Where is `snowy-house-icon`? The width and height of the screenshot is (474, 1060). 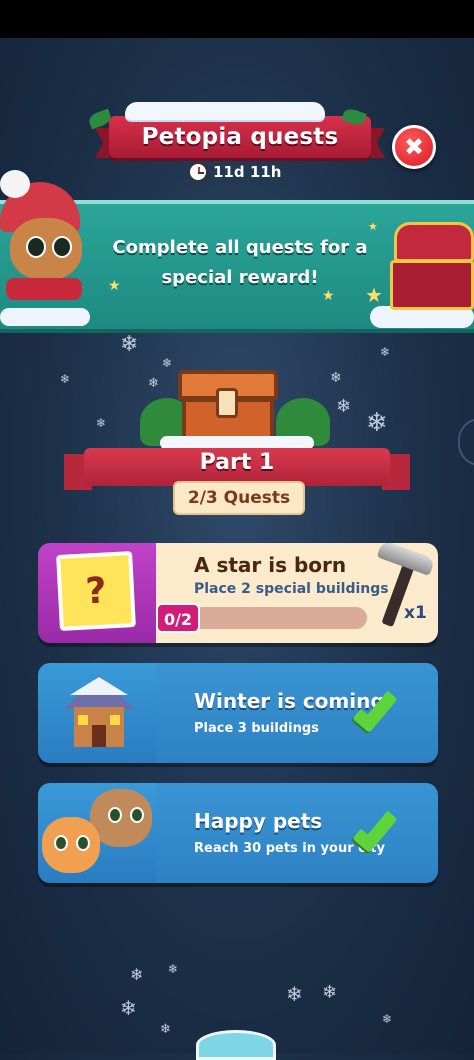 snowy-house-icon is located at coordinates (99, 713).